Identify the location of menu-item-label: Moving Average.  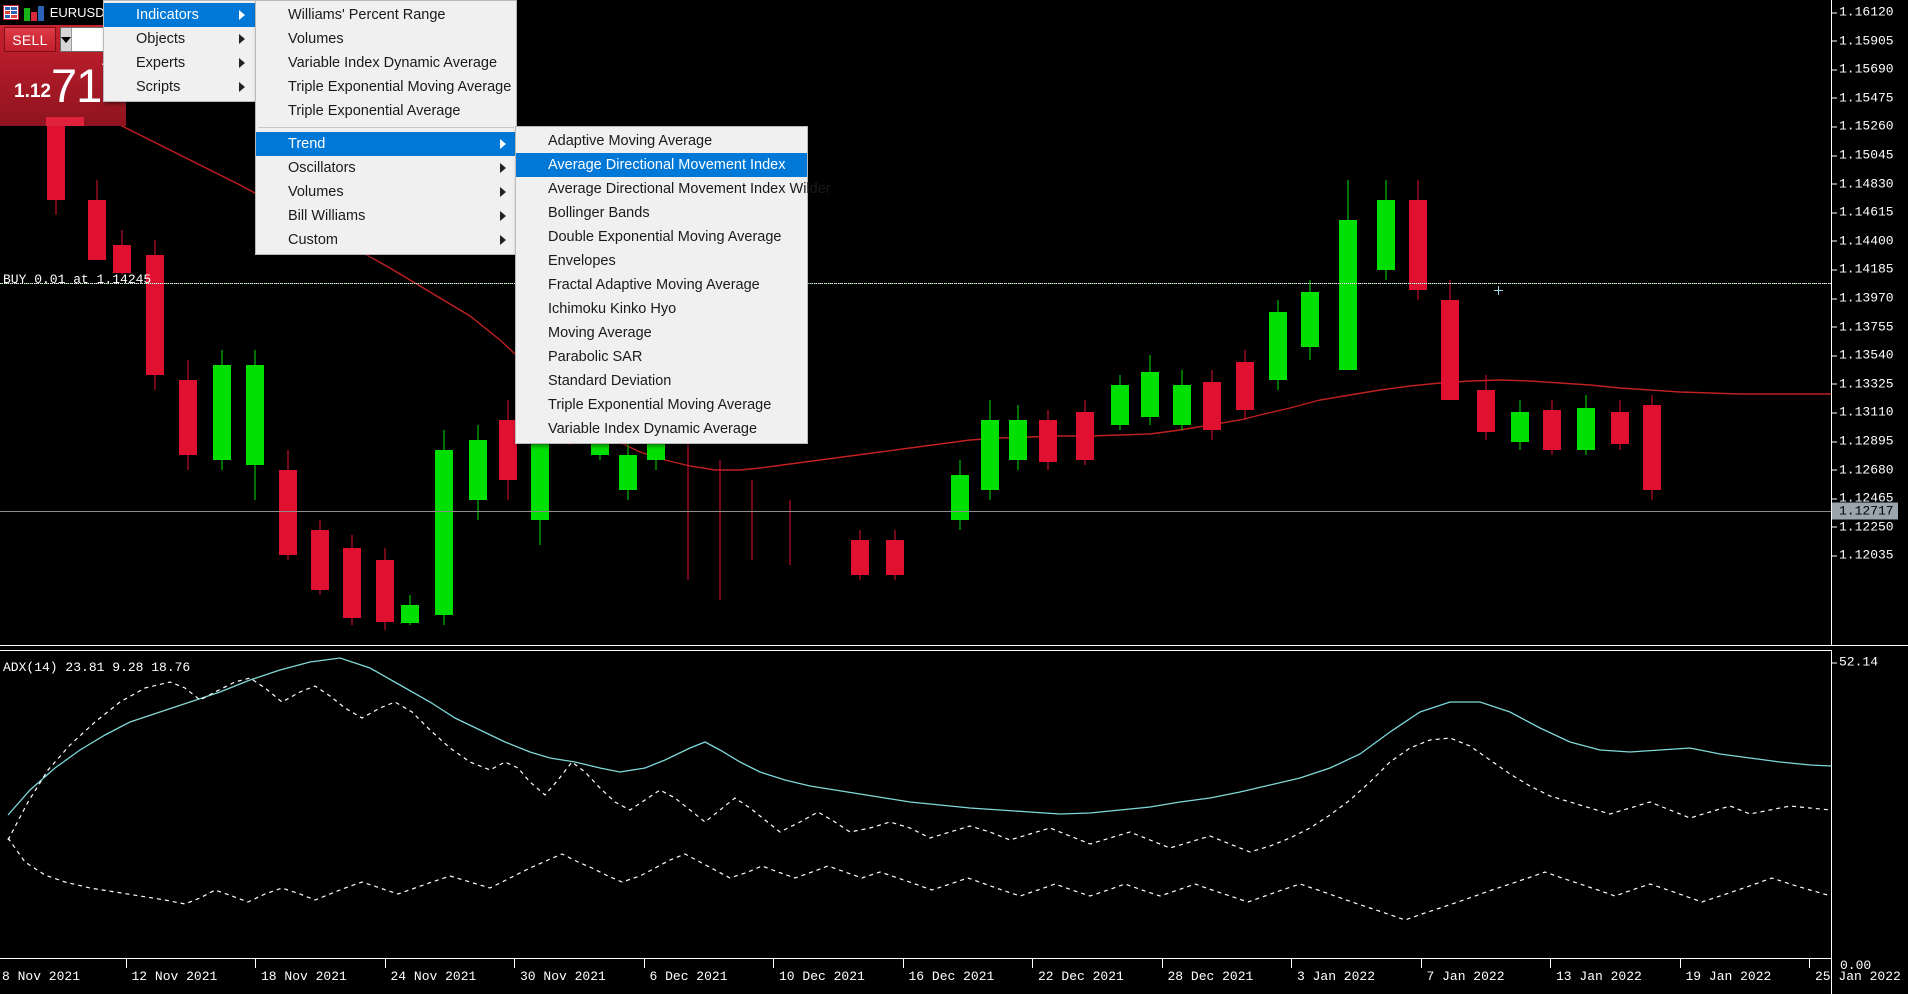
(600, 333).